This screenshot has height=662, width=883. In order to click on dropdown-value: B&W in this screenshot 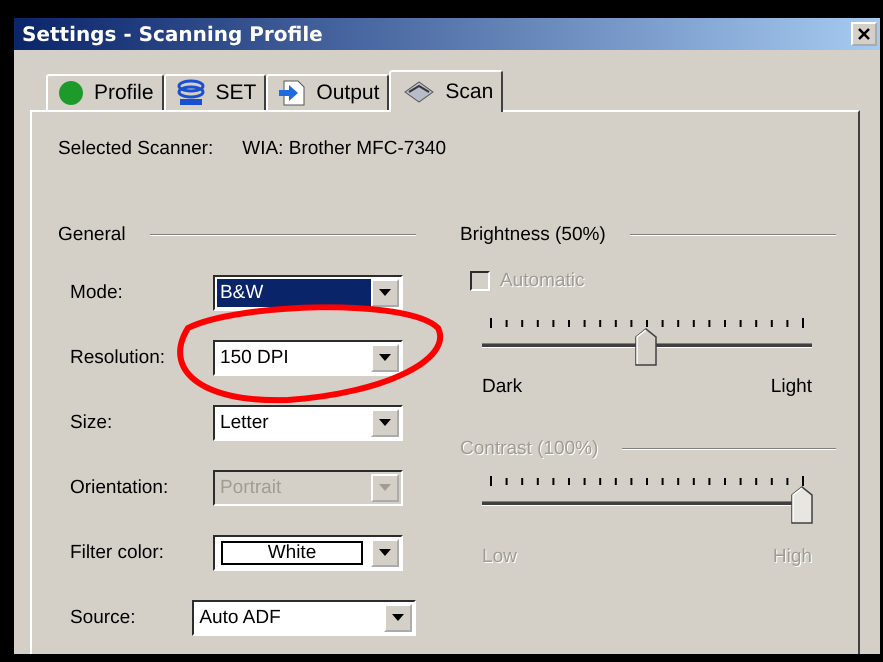, I will do `click(294, 292)`.